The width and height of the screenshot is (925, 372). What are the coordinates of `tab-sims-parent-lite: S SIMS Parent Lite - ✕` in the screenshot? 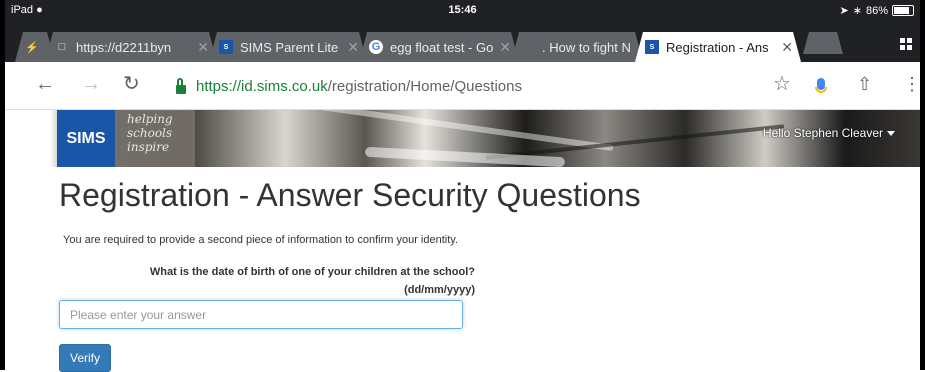 It's located at (288, 47).